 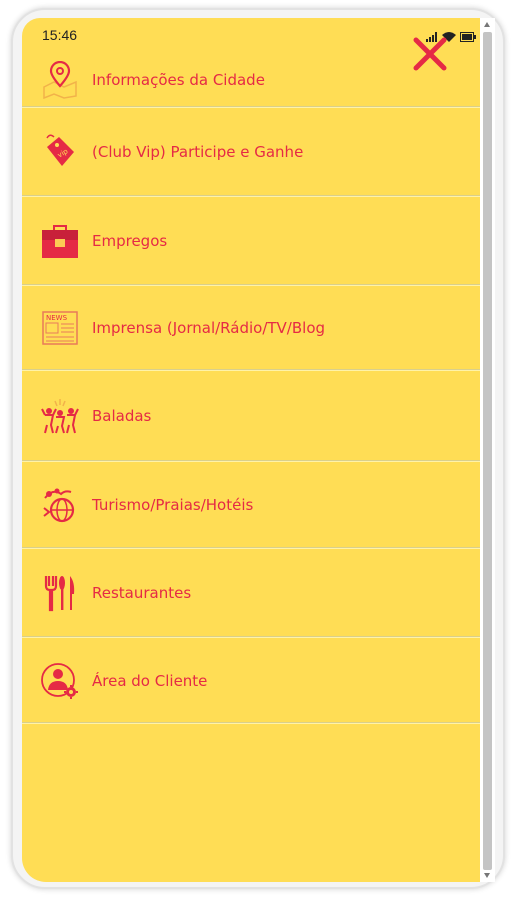 I want to click on menu-item-tourism: Turismo/Praias/Hotéis, so click(x=251, y=505).